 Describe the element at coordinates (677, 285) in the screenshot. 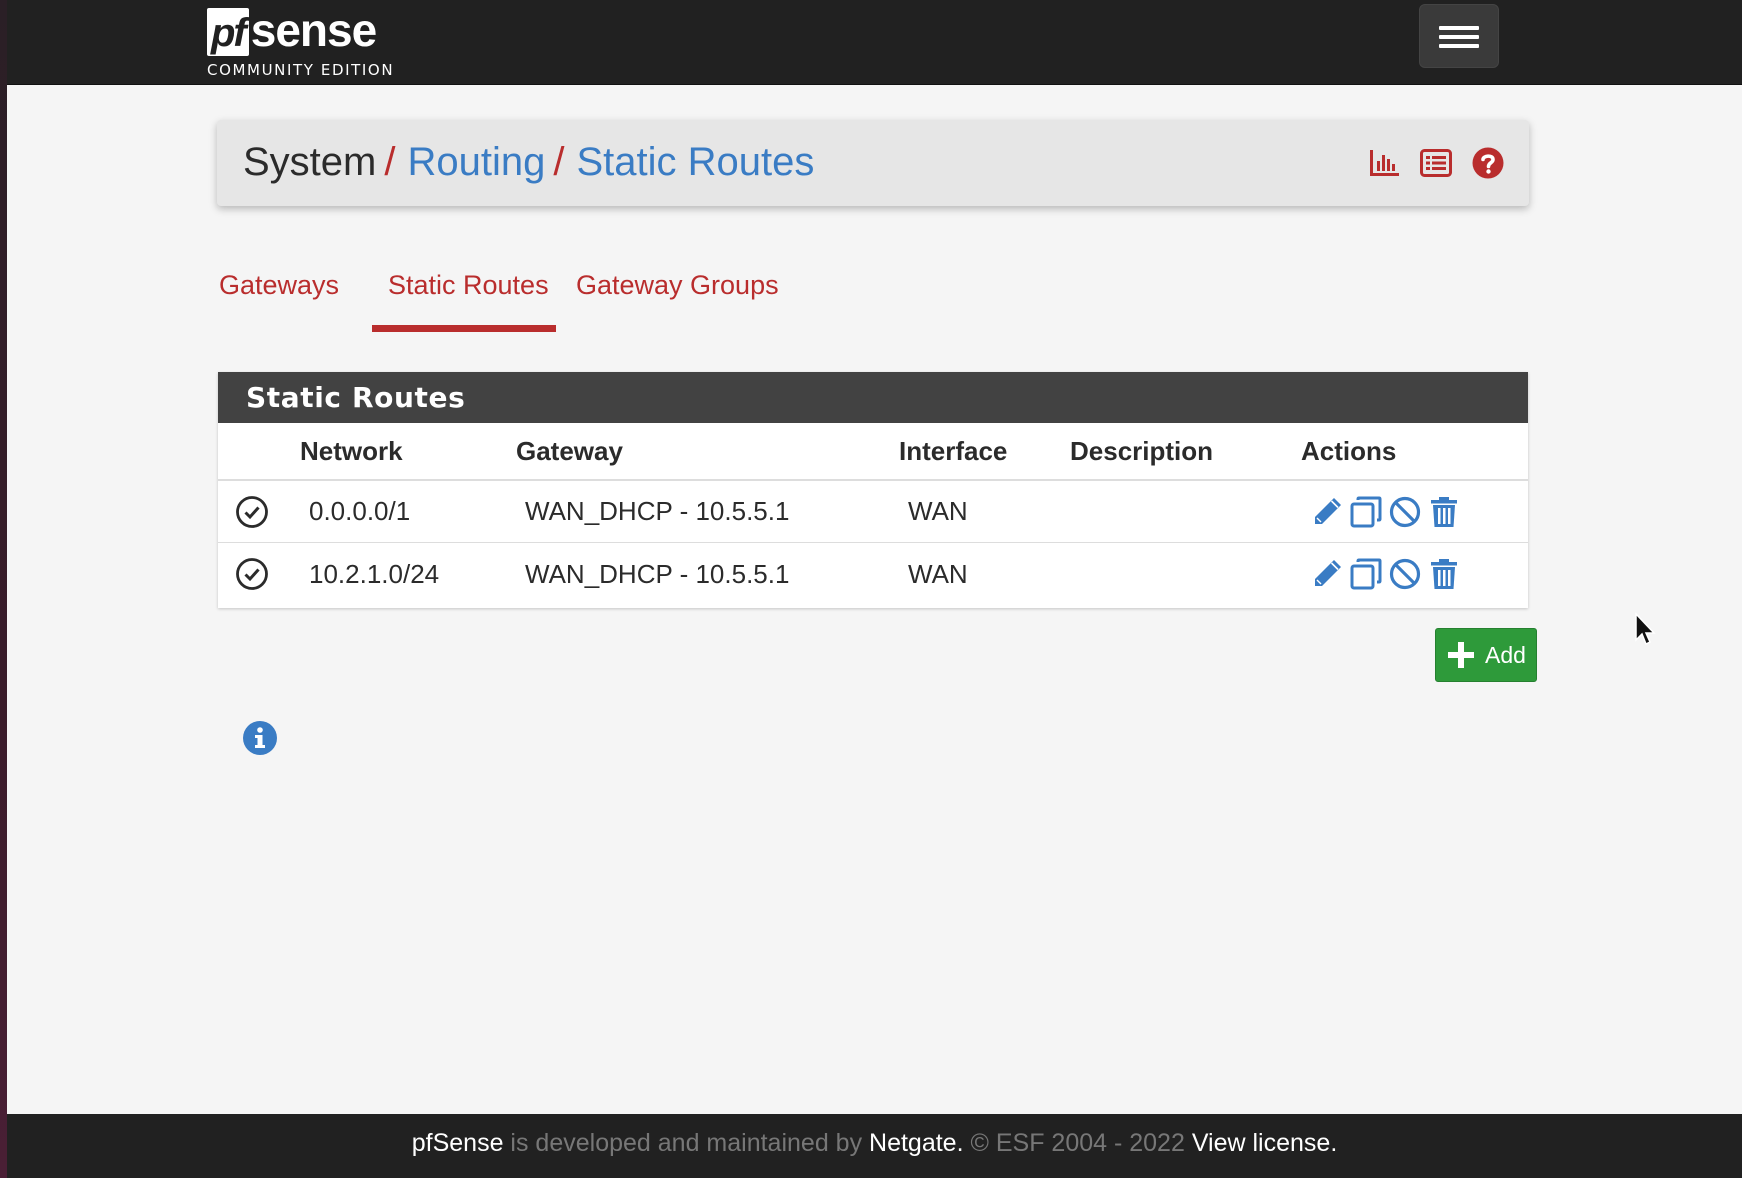

I see `tab-gateway-groups-label: Gateway Groups` at that location.